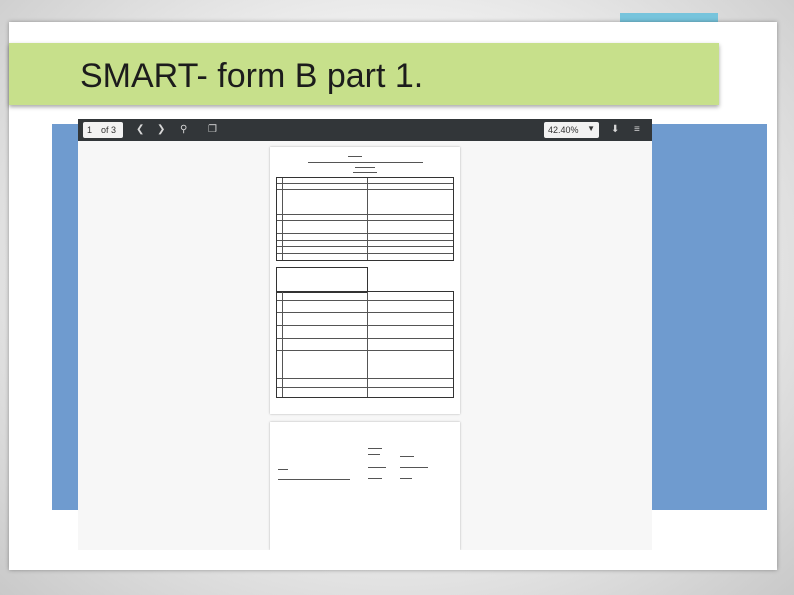 This screenshot has width=794, height=595. I want to click on zoom-value: 42.40%, so click(563, 130).